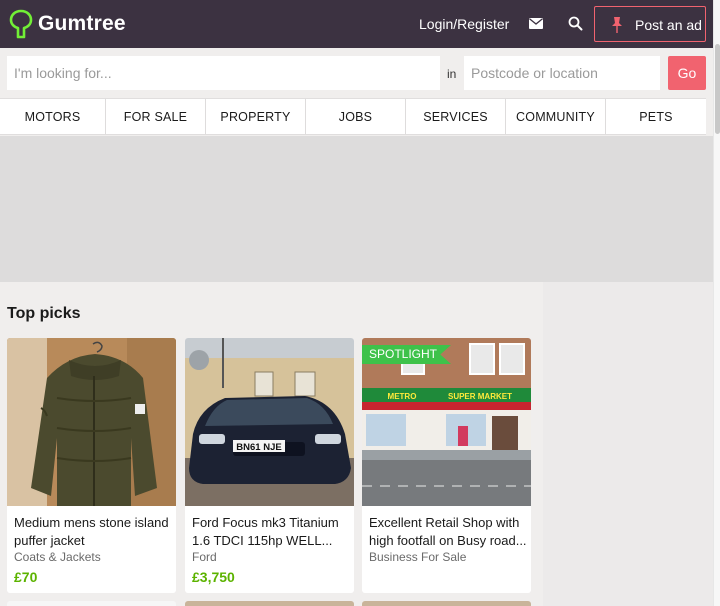 The image size is (720, 606). I want to click on category-motors: MOTORS, so click(53, 116).